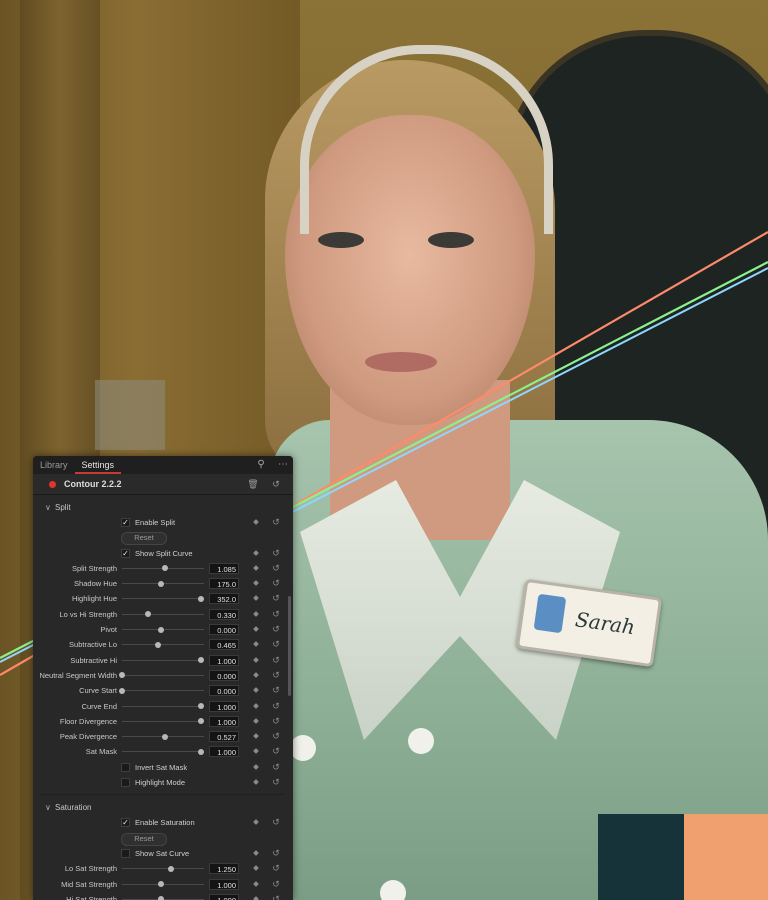  What do you see at coordinates (261, 465) in the screenshot?
I see `search-icon: ⚲` at bounding box center [261, 465].